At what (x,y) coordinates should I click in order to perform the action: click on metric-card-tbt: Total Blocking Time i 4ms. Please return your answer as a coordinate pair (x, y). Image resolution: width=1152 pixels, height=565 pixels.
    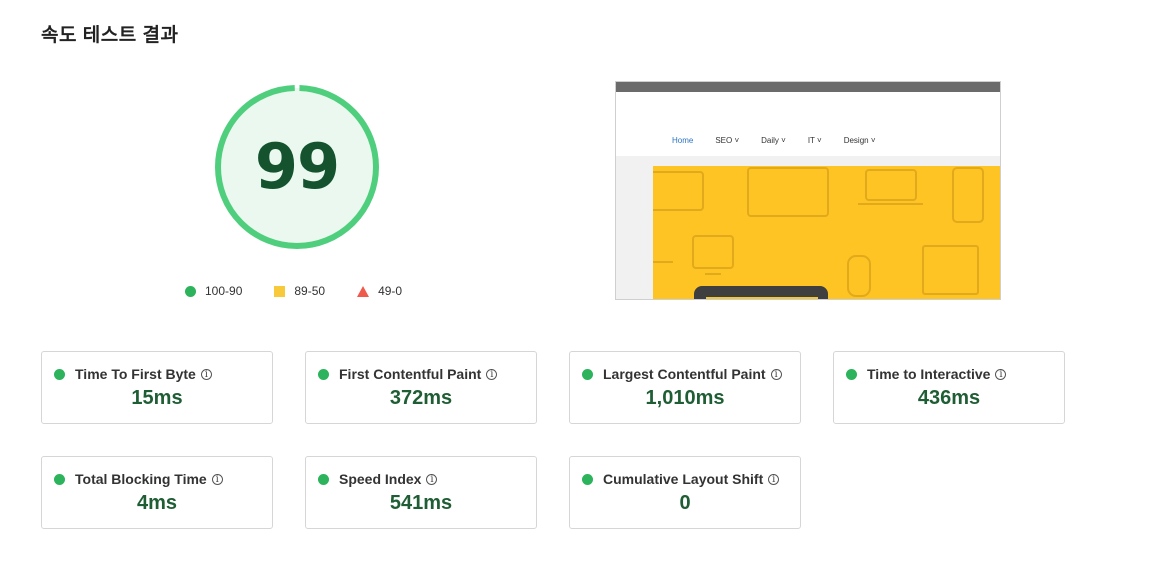
    Looking at the image, I should click on (157, 492).